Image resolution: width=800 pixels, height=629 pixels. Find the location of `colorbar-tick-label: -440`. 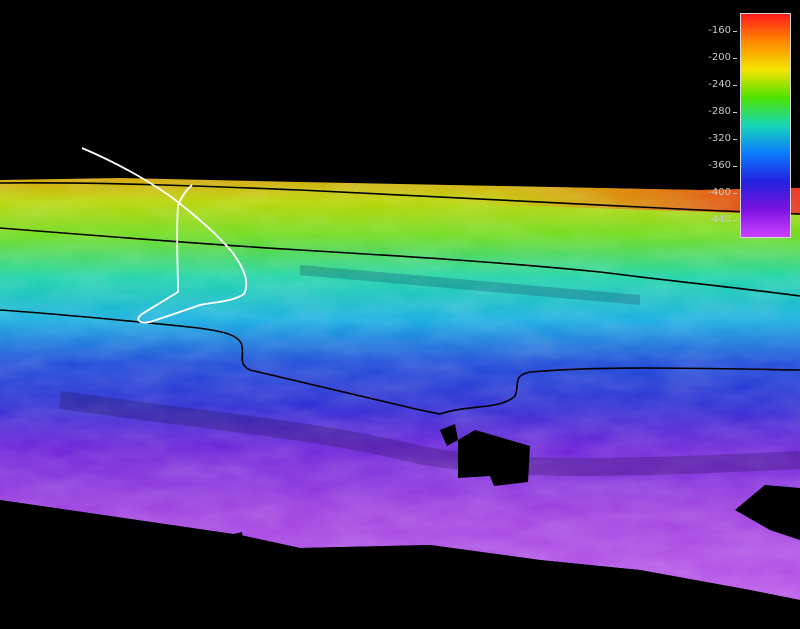

colorbar-tick-label: -440 is located at coordinates (704, 220).